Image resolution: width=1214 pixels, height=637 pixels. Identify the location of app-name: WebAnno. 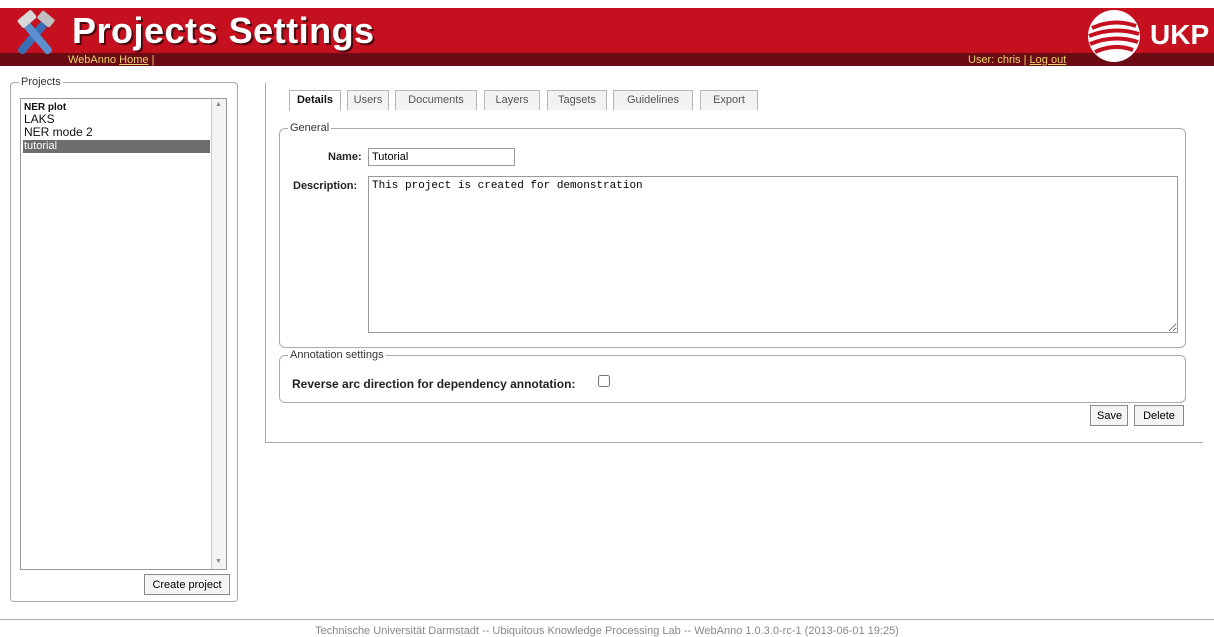
(92, 60).